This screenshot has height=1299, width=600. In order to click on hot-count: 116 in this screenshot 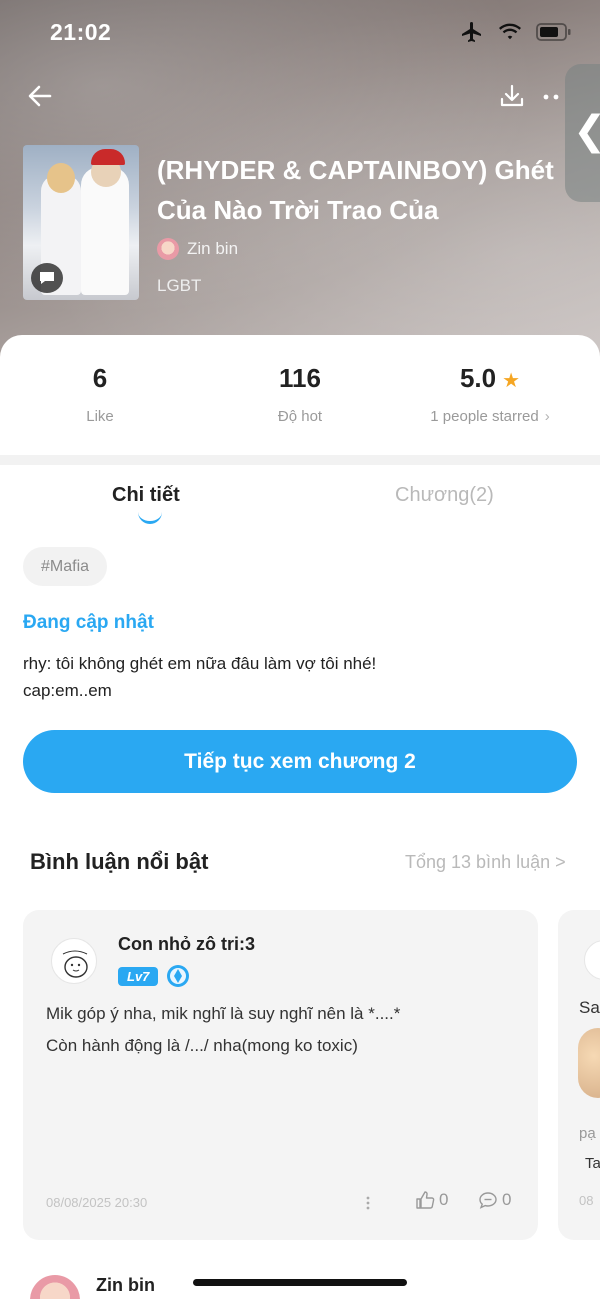, I will do `click(300, 378)`.